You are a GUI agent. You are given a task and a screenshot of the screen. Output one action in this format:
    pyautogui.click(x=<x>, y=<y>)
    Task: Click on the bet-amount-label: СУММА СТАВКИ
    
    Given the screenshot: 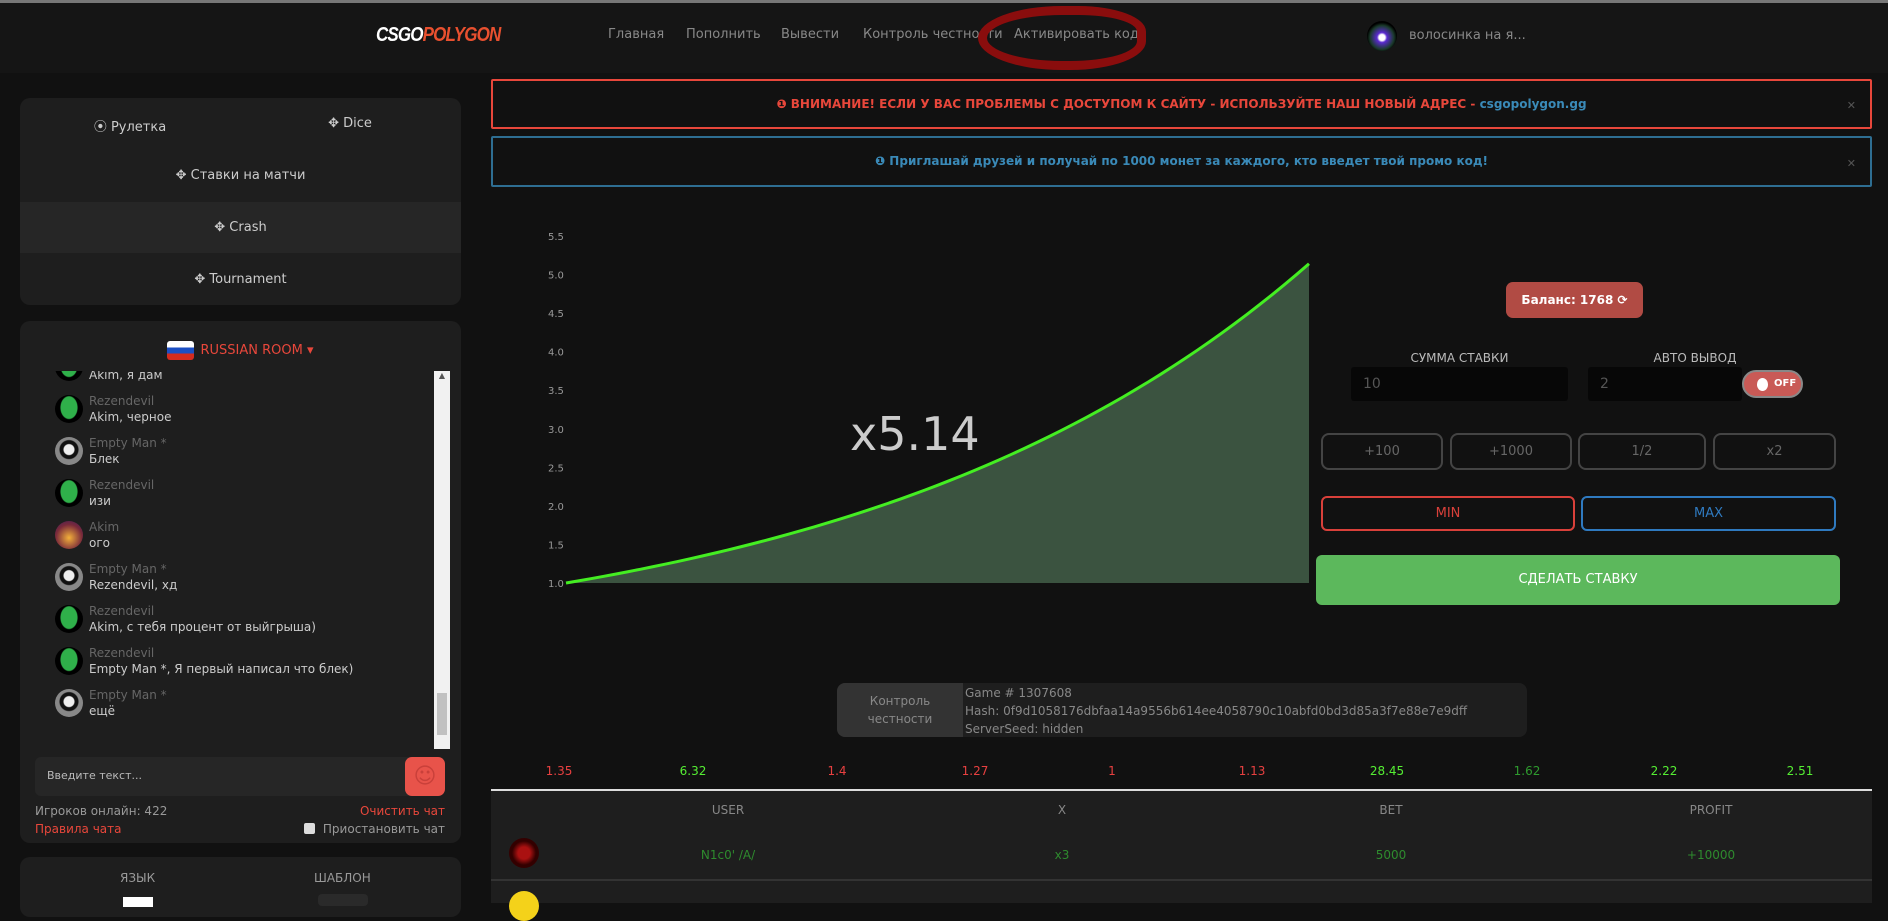 What is the action you would take?
    pyautogui.click(x=1459, y=358)
    